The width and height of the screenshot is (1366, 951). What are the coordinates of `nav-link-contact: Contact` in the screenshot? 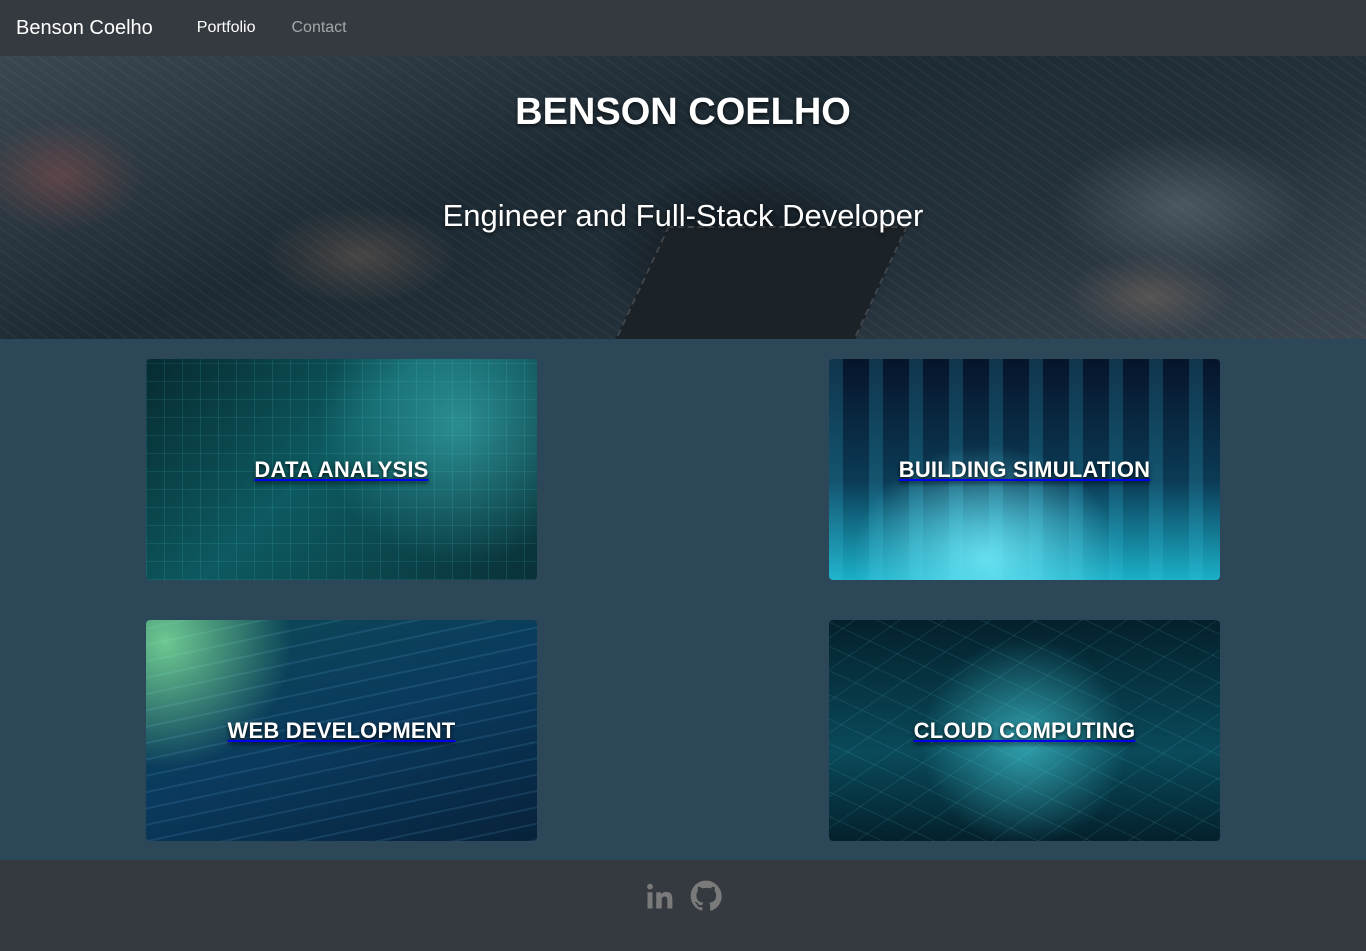 It's located at (318, 28).